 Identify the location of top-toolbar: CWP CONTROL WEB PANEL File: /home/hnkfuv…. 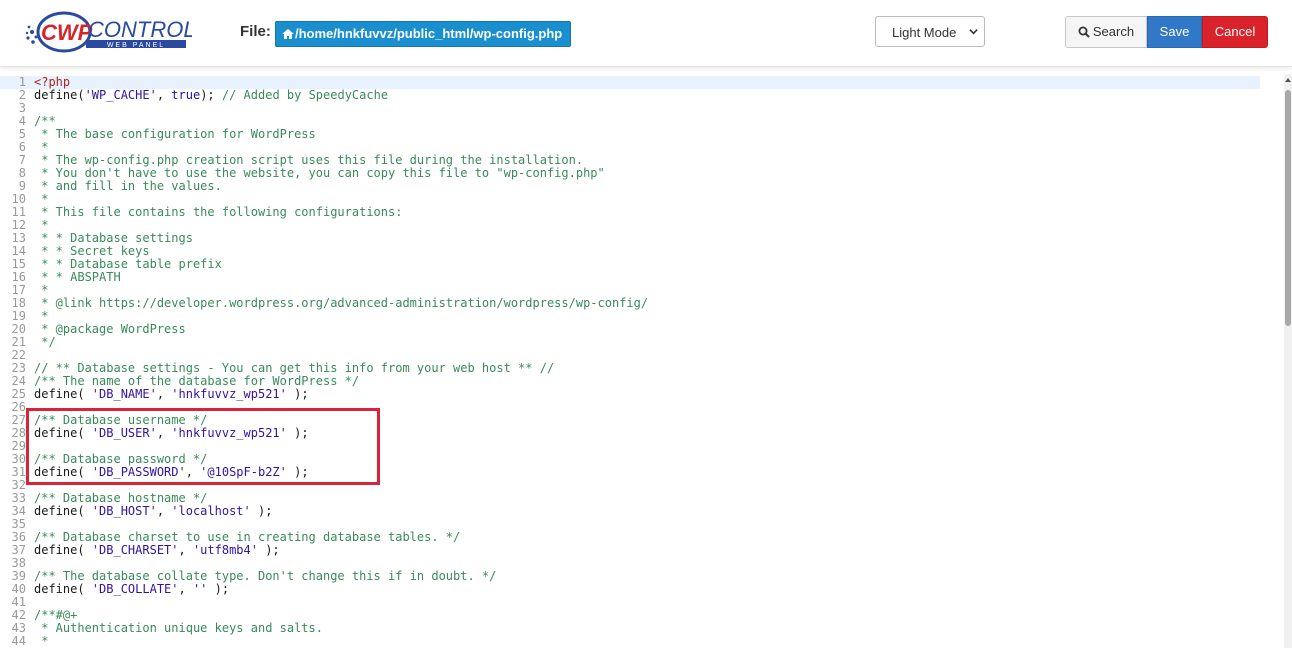
(646, 33).